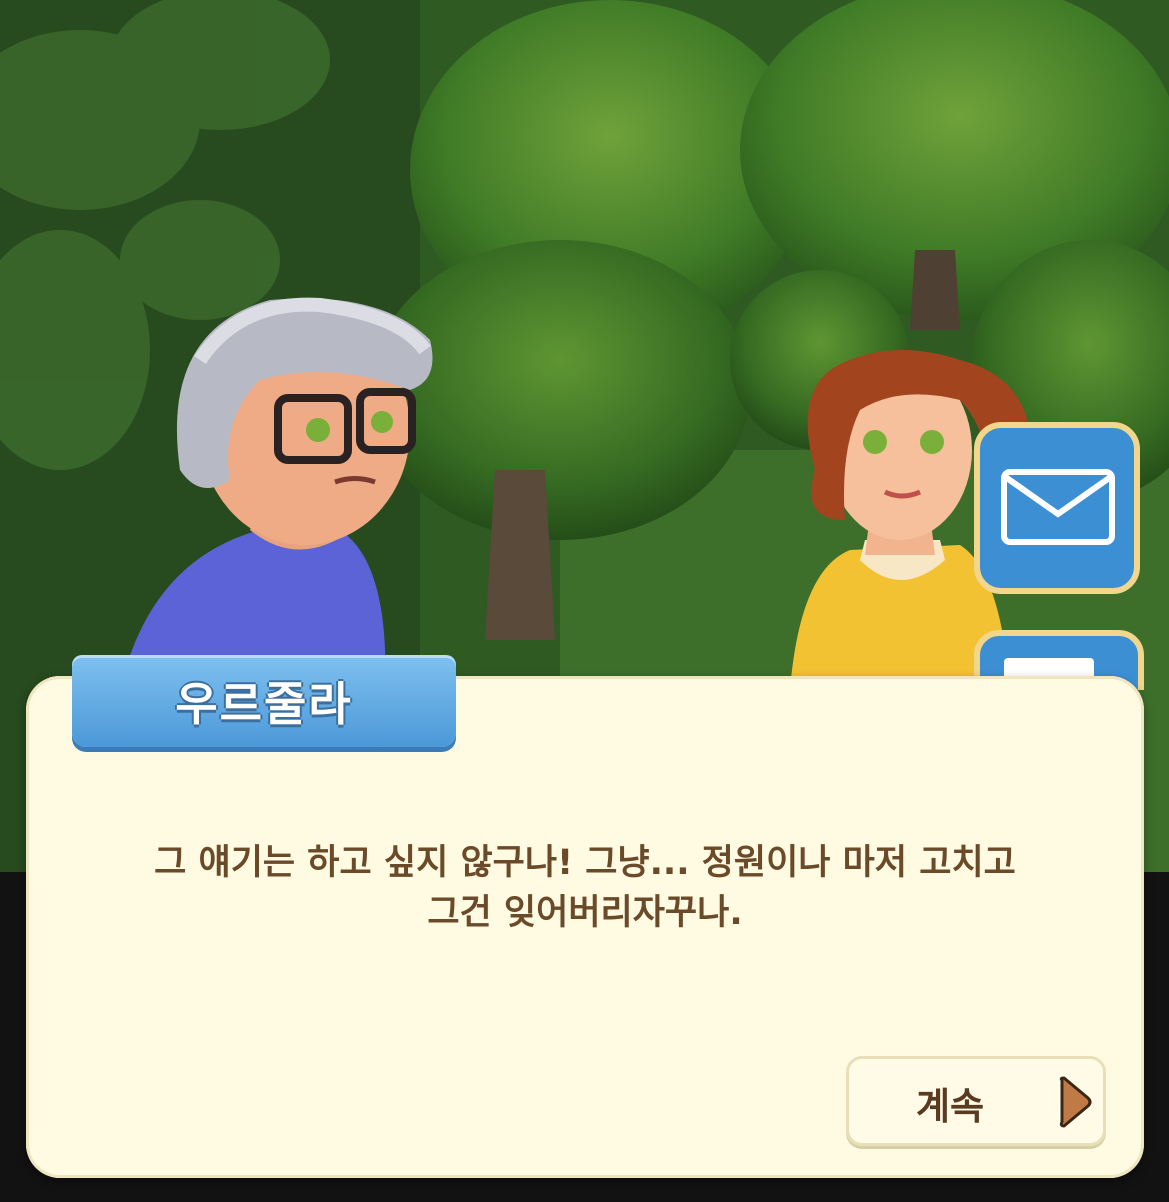 This screenshot has height=1202, width=1169. What do you see at coordinates (264, 704) in the screenshot?
I see `speaker-name: 우르줄라` at bounding box center [264, 704].